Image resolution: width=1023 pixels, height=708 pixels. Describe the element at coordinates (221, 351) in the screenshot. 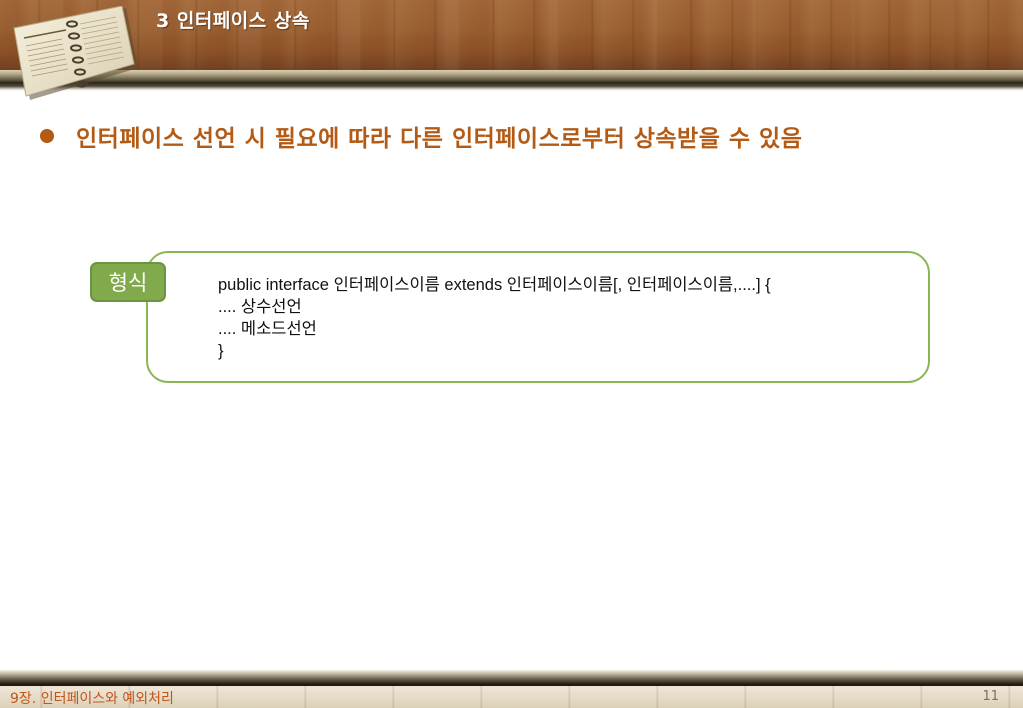

I see `syntax-line: }` at that location.